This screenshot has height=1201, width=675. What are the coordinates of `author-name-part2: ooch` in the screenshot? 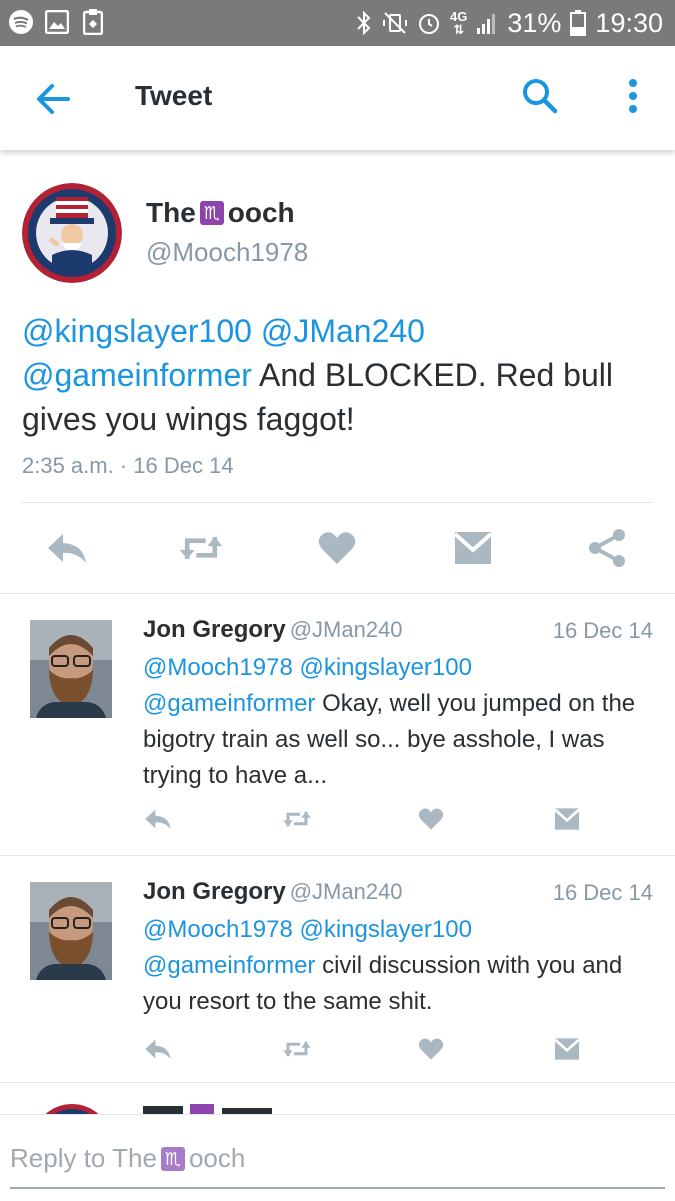 It's located at (261, 212).